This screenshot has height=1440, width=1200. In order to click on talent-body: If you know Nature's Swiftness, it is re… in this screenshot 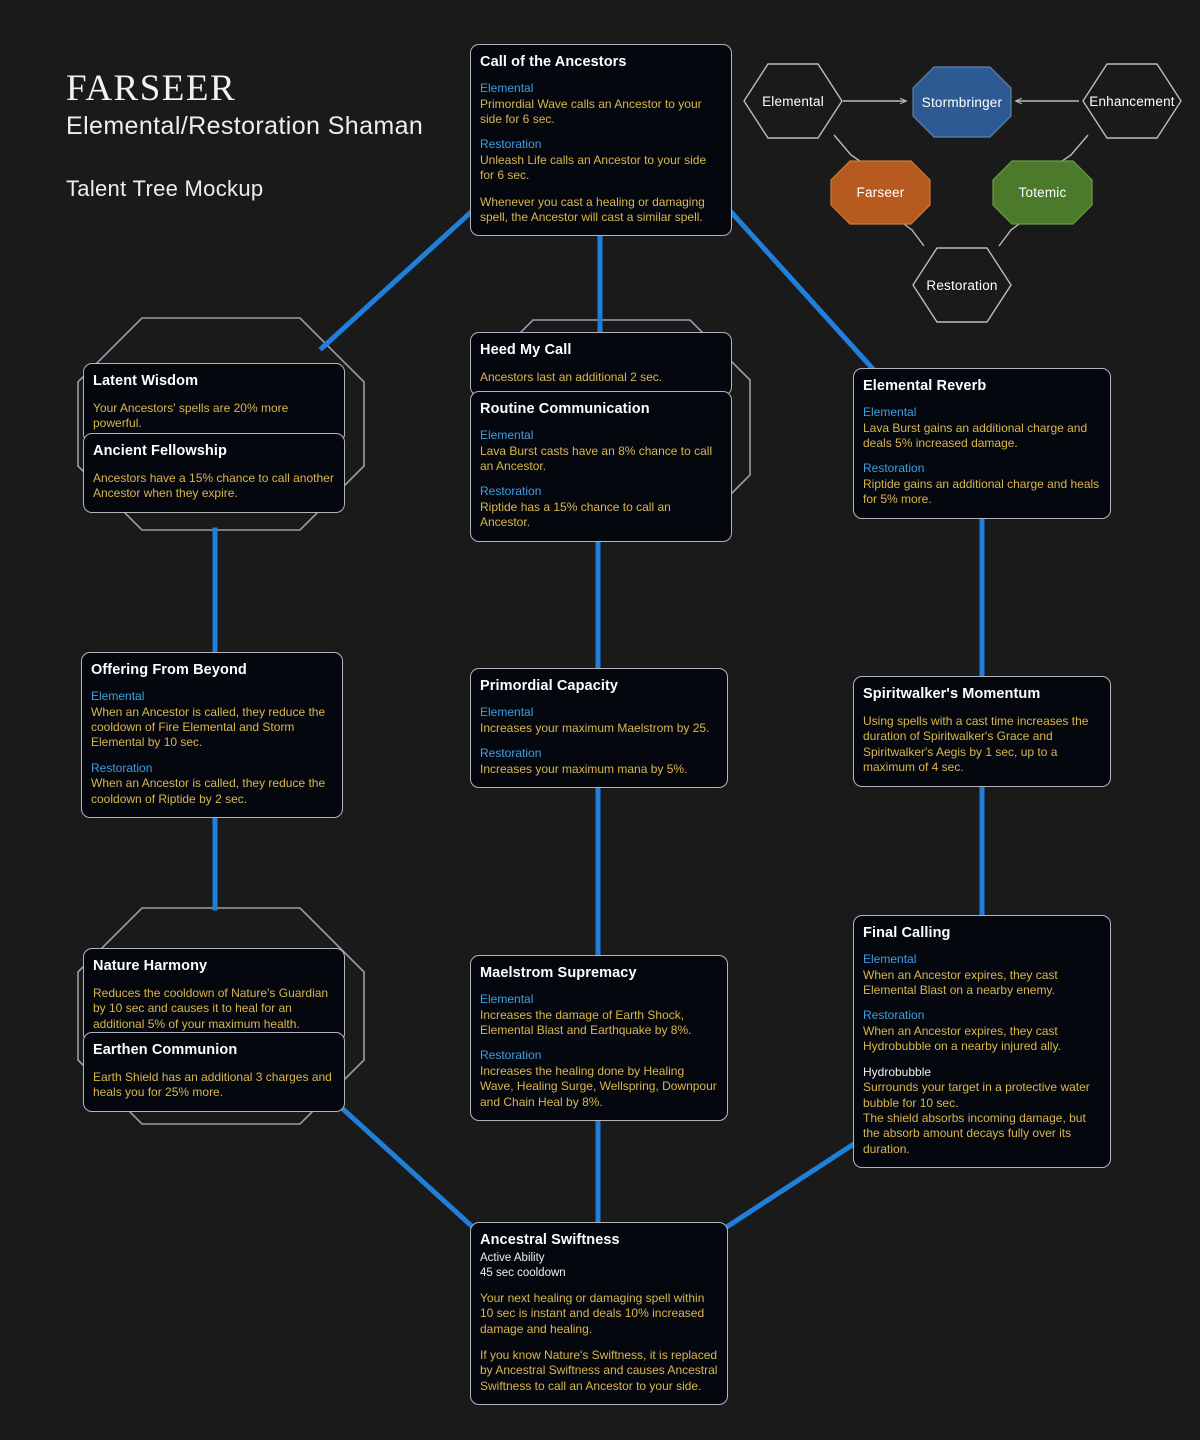, I will do `click(599, 1370)`.